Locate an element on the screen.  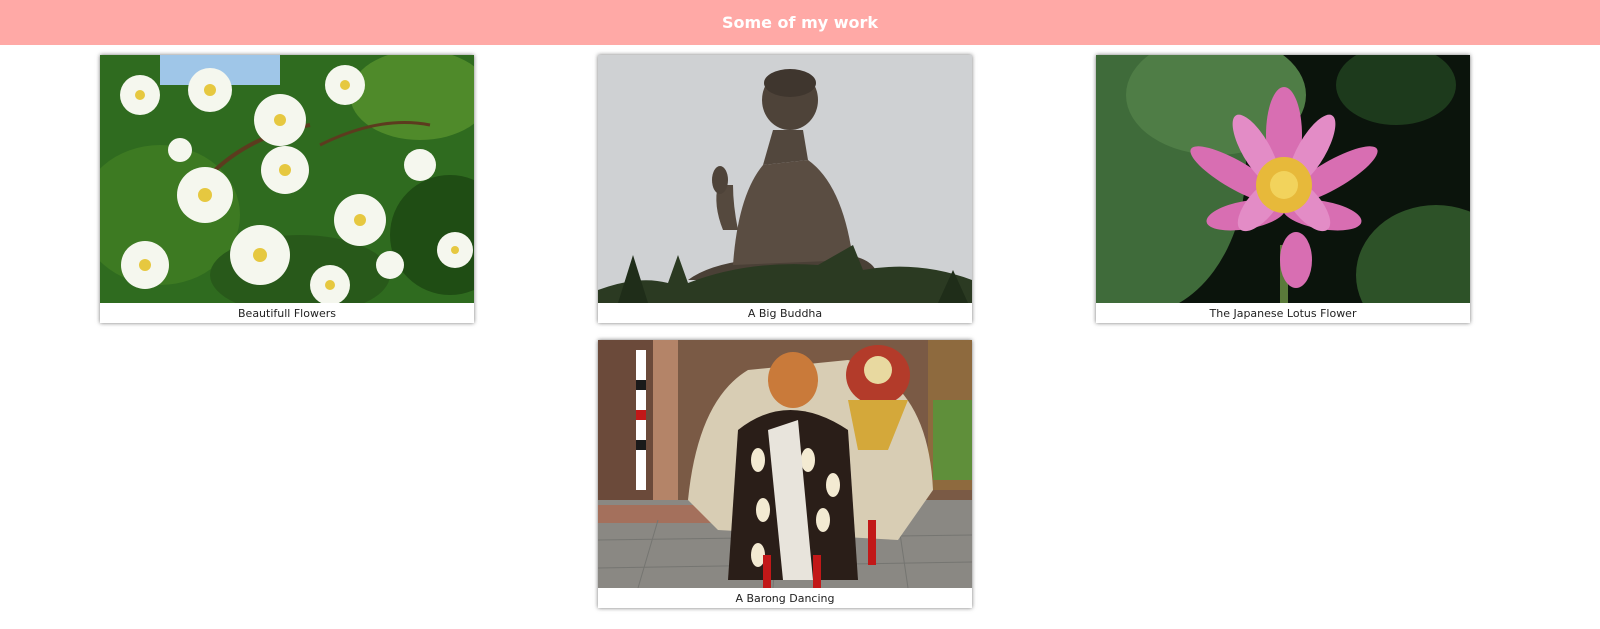
white-jasmine-flowers-photo is located at coordinates (287, 179).